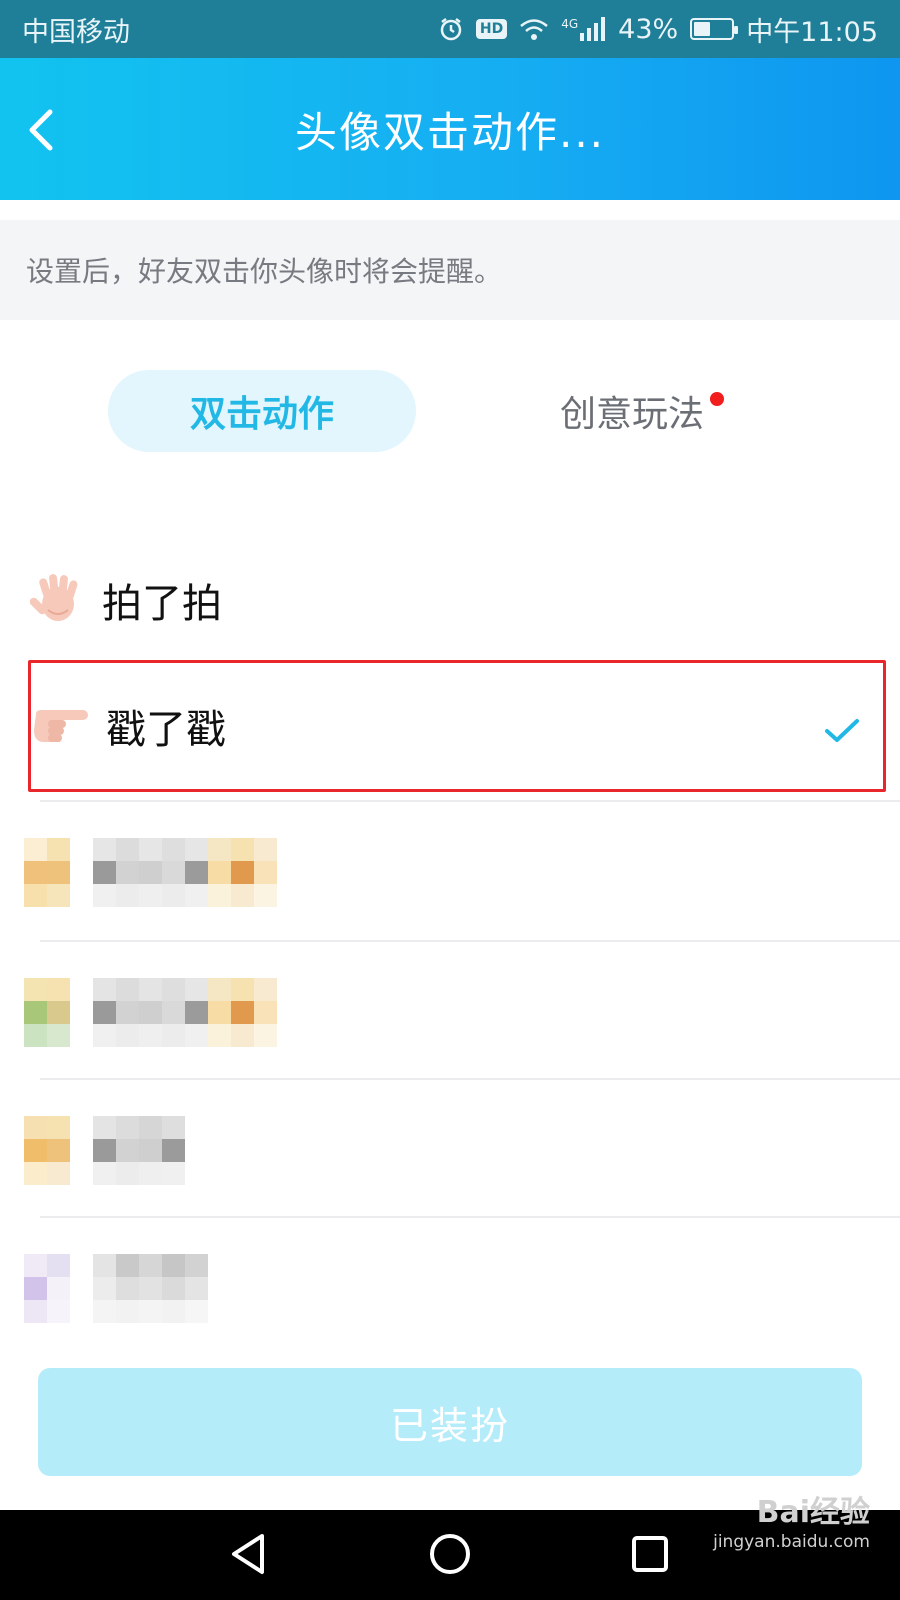 This screenshot has height=1600, width=900. Describe the element at coordinates (166, 730) in the screenshot. I see `option-label: 戳了戳` at that location.